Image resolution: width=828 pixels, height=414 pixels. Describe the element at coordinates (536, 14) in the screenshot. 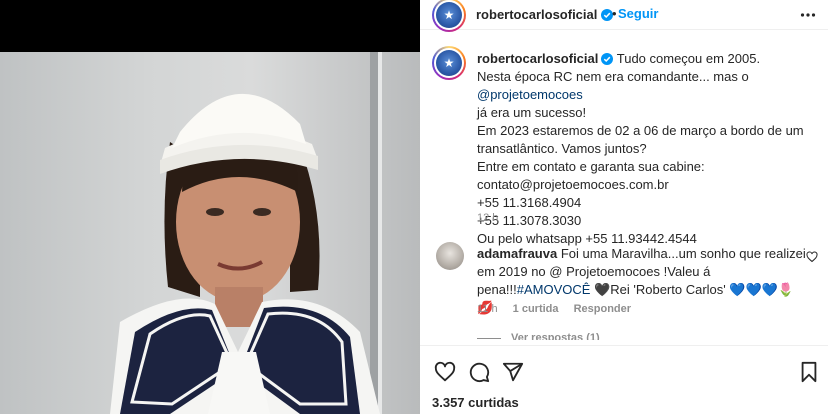

I see `author-username: robertocarlosoficial` at that location.